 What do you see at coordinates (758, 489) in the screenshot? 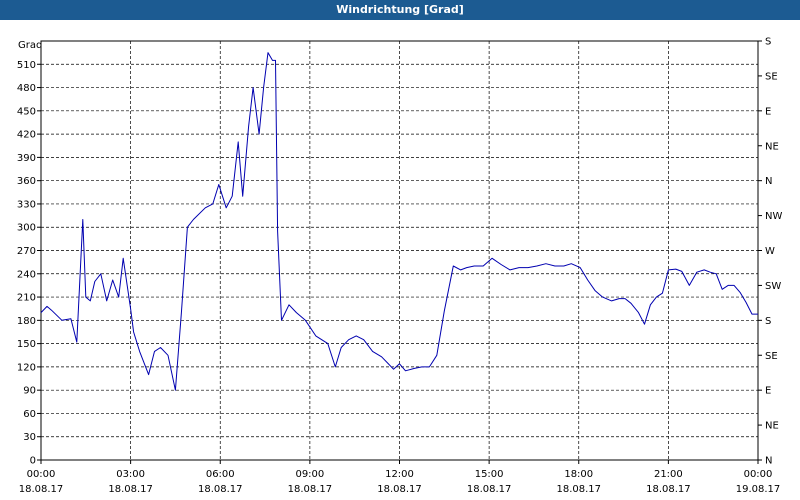
I see `x-tick-date-label: 19.08.17` at bounding box center [758, 489].